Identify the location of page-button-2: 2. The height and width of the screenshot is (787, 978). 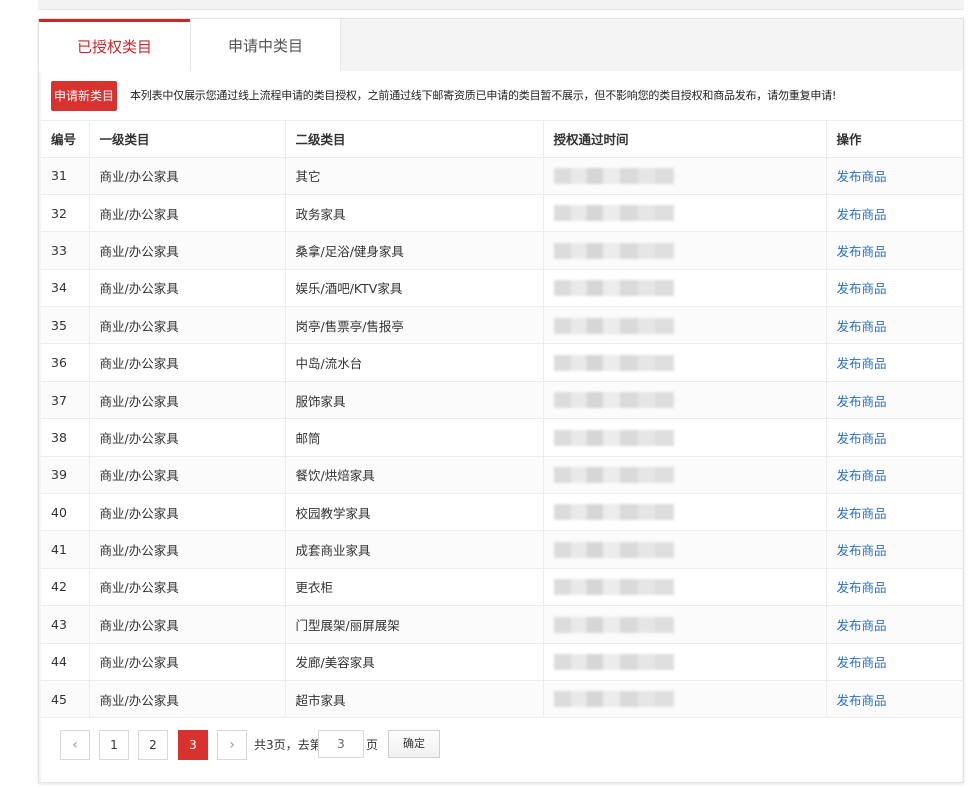
(153, 745).